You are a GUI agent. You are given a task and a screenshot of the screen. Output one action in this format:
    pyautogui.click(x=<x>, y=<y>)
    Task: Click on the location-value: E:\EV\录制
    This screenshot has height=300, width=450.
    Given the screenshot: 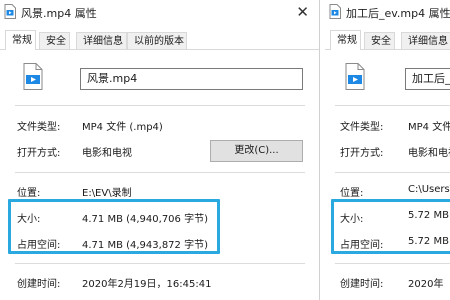 What is the action you would take?
    pyautogui.click(x=107, y=193)
    